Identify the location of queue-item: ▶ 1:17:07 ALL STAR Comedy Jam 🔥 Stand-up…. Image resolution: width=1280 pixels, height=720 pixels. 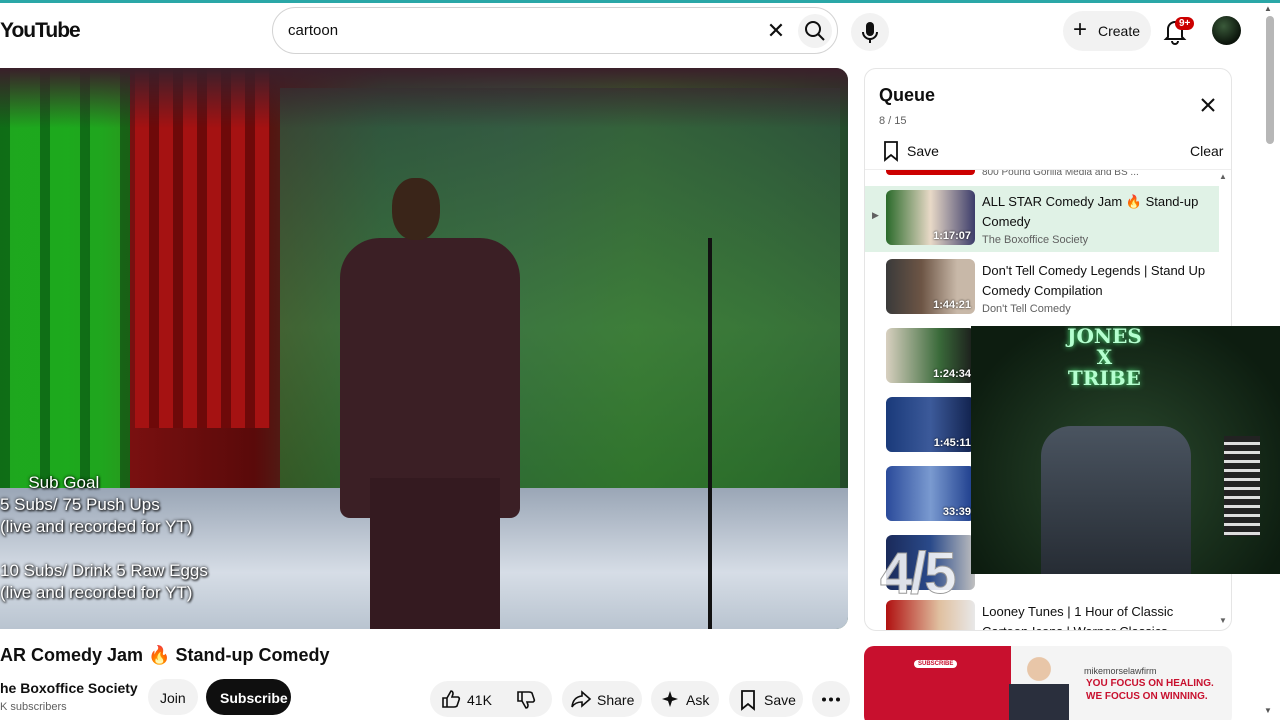
(1042, 219).